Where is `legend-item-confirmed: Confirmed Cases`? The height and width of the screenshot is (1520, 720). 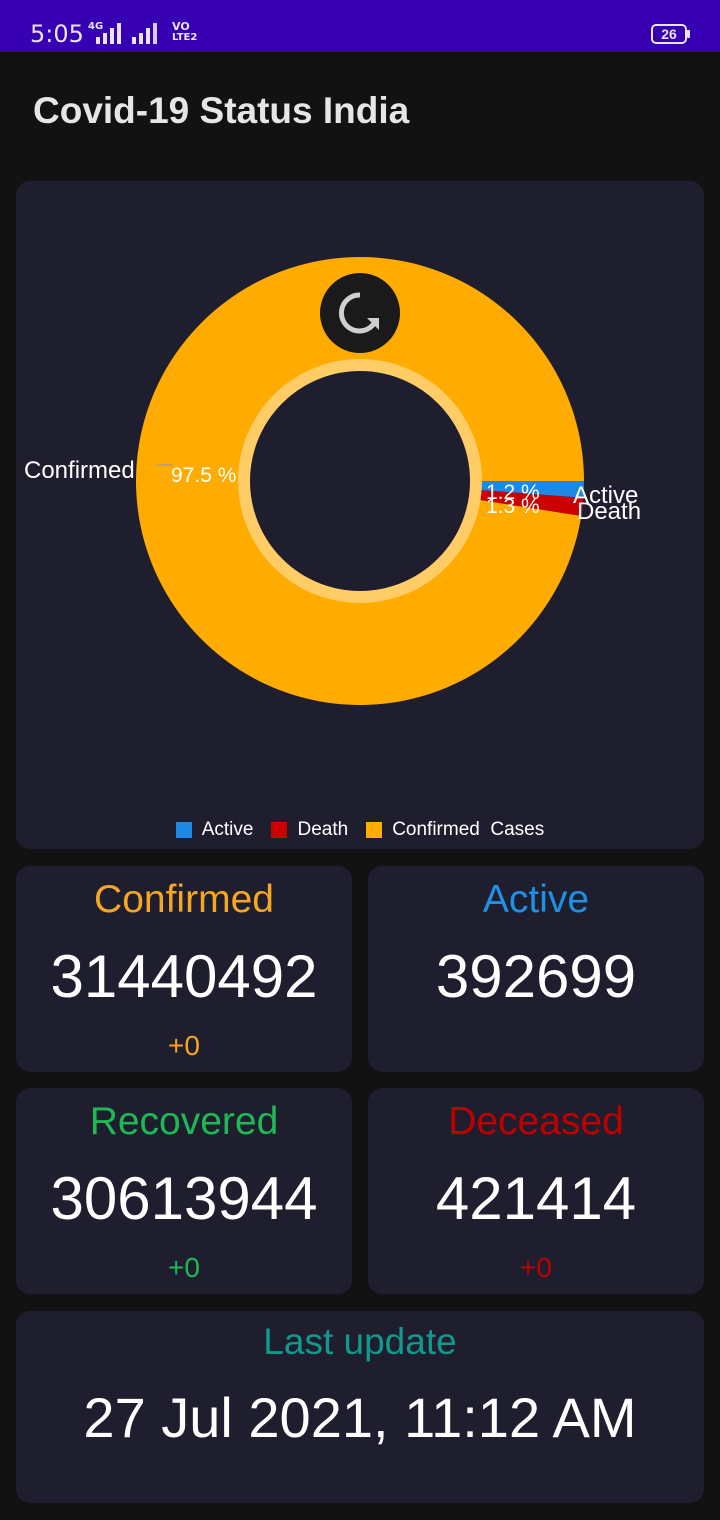 legend-item-confirmed: Confirmed Cases is located at coordinates (455, 830).